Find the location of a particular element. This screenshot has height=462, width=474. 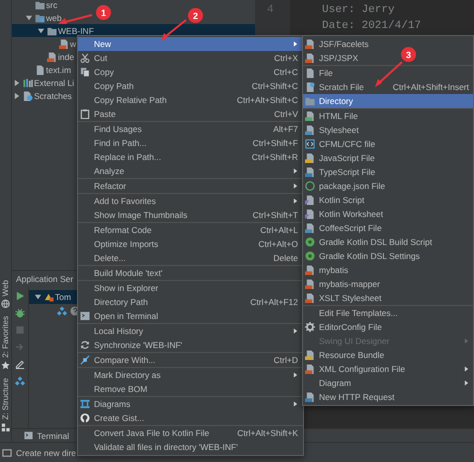

menu-item: EditorConfig File is located at coordinates (388, 327).